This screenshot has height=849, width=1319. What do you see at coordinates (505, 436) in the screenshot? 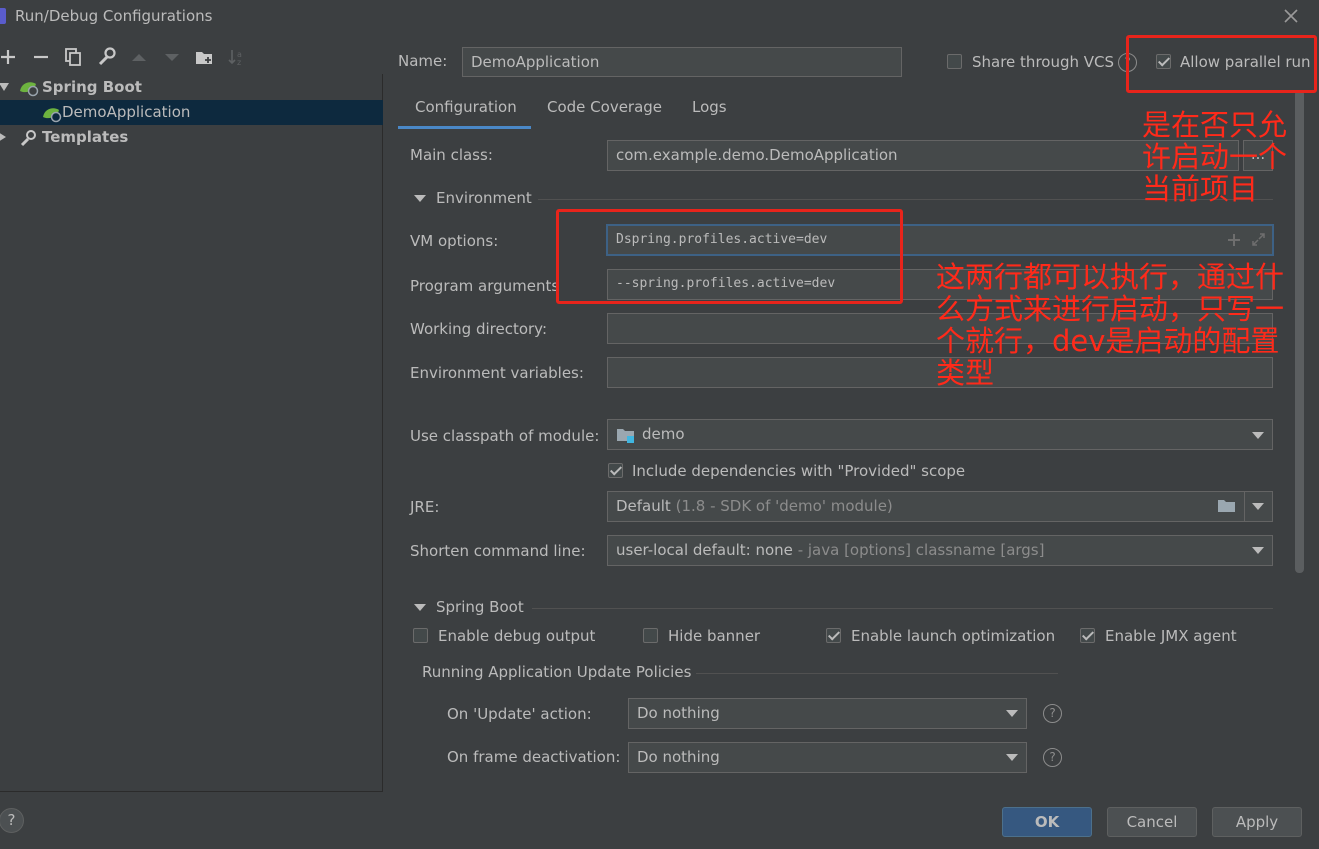
I see `classpath-label: Use classpath of module:` at bounding box center [505, 436].